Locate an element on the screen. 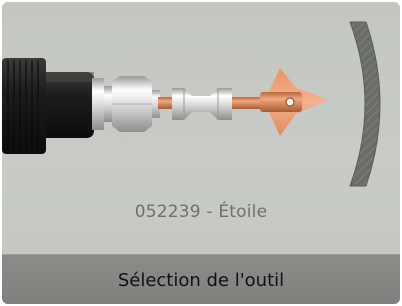  tool-selection-label: Sélection de l'outil is located at coordinates (201, 280).